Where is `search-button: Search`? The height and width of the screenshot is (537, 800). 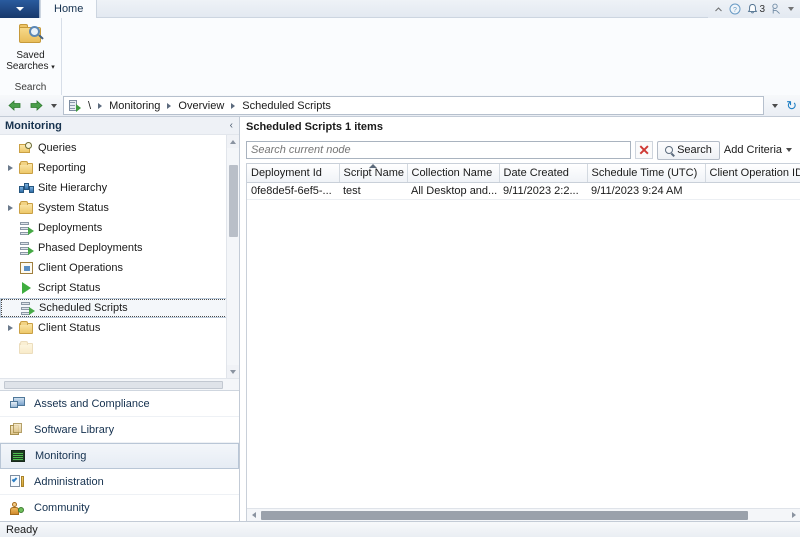 search-button: Search is located at coordinates (688, 150).